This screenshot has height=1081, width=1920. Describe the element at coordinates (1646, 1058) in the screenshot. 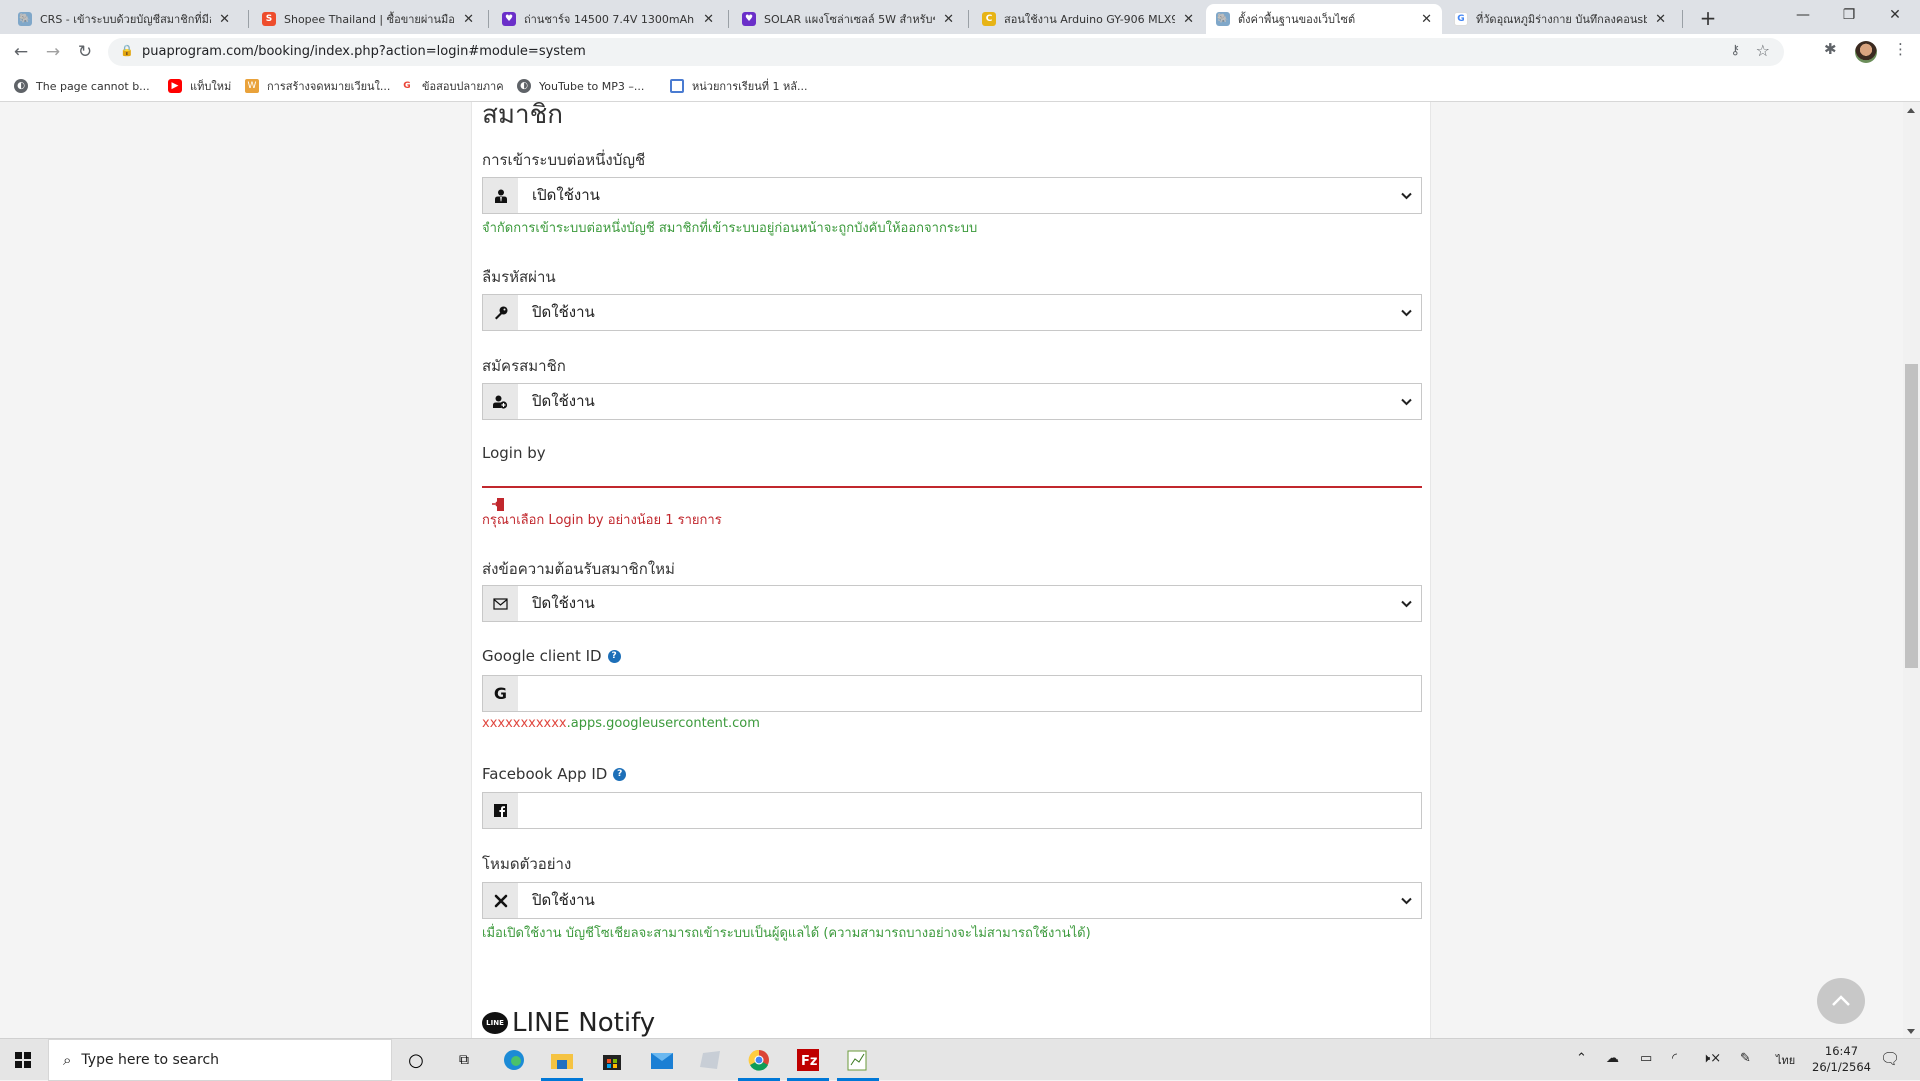

I see `battery-icon: ▭` at that location.